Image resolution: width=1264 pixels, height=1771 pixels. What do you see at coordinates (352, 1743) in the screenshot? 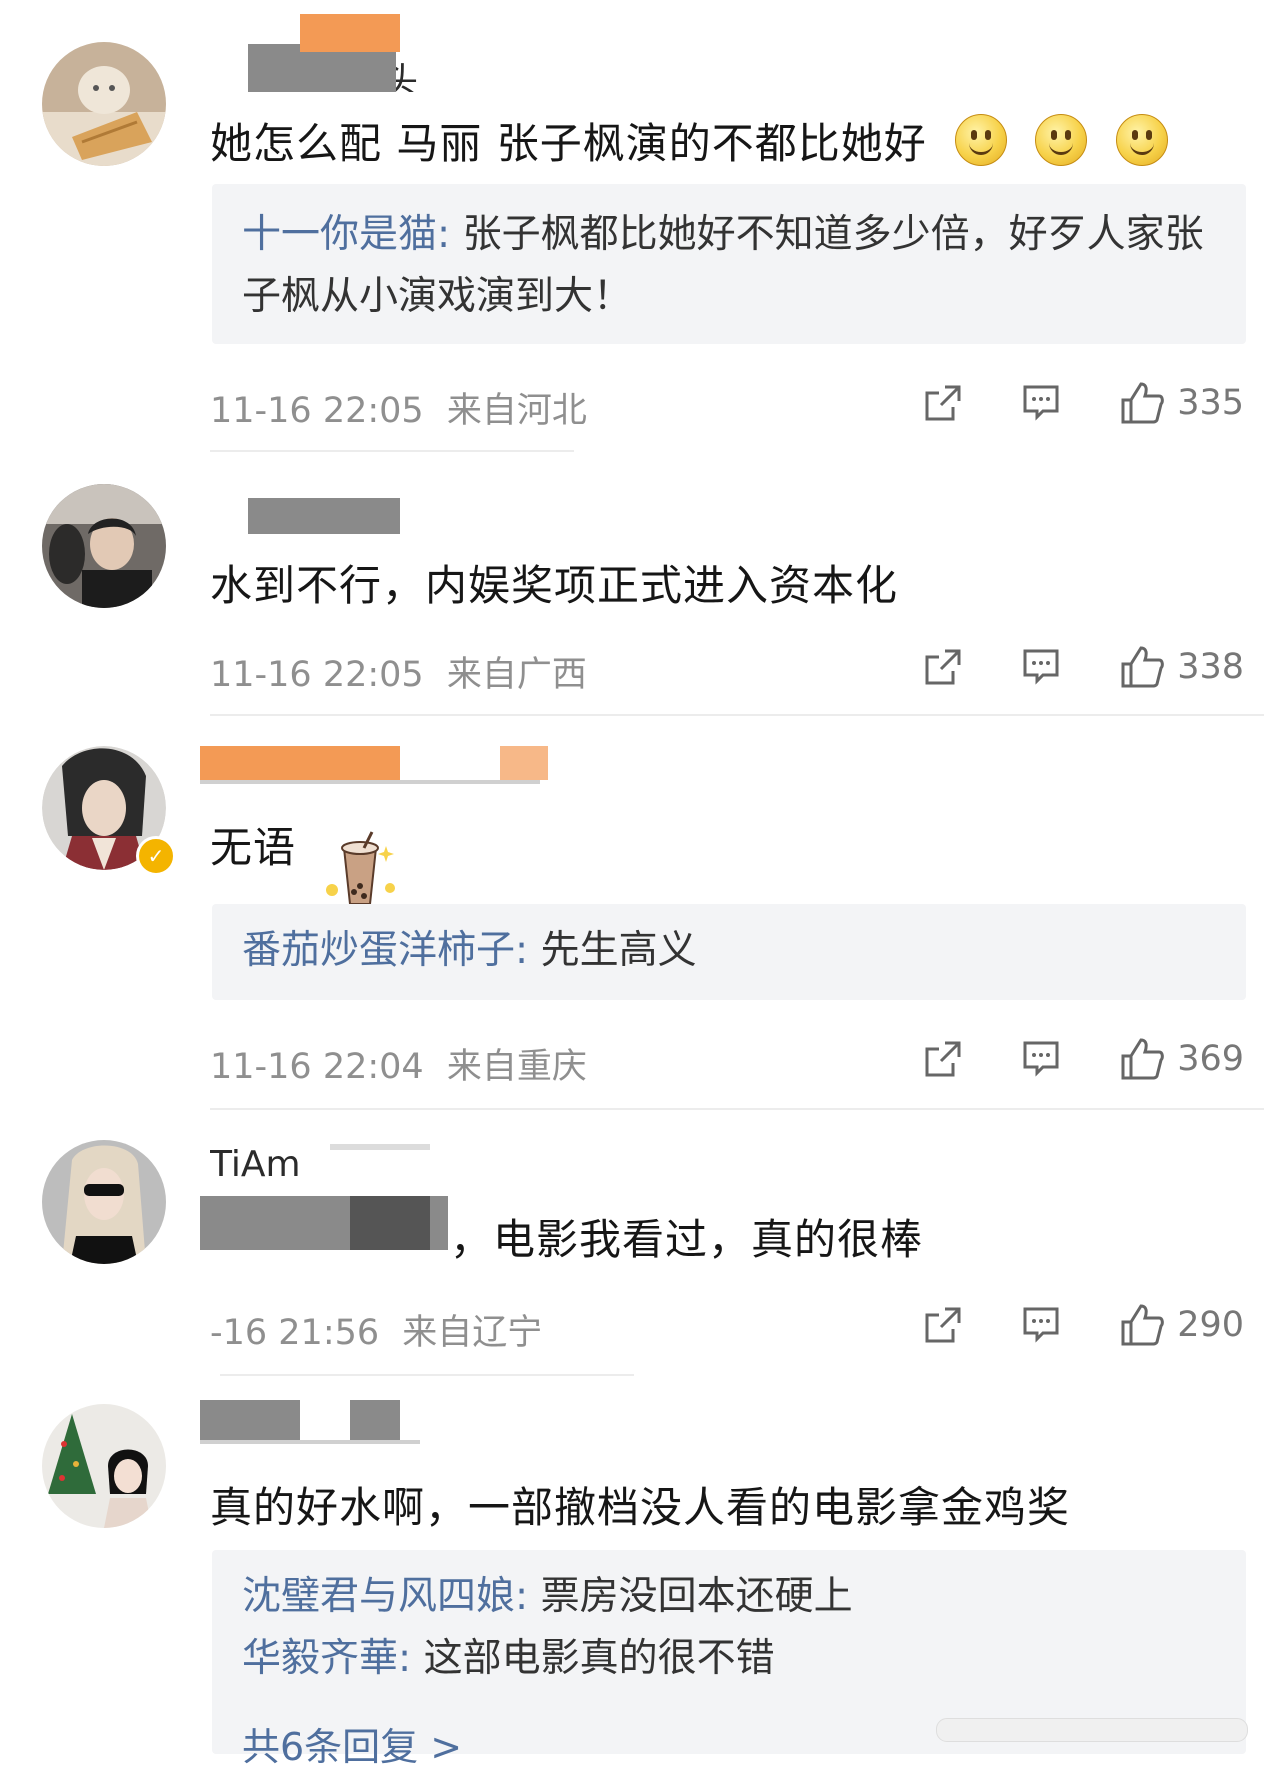
I see `more-replies-link: 共6条回复 >` at bounding box center [352, 1743].